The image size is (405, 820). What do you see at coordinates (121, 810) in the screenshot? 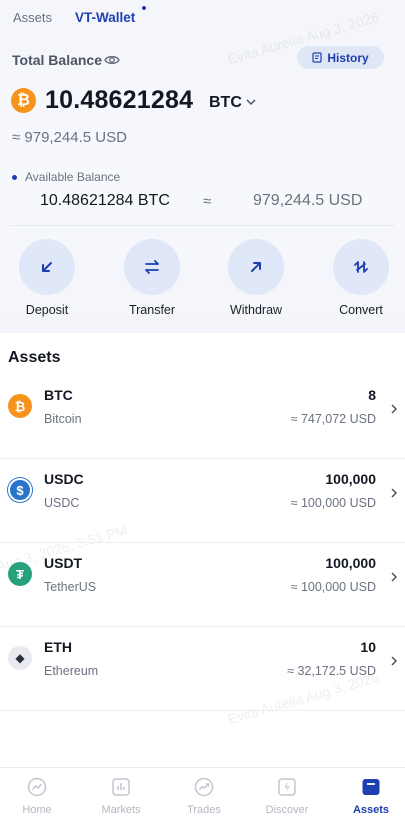
I see `nav-markets-label: Markets` at bounding box center [121, 810].